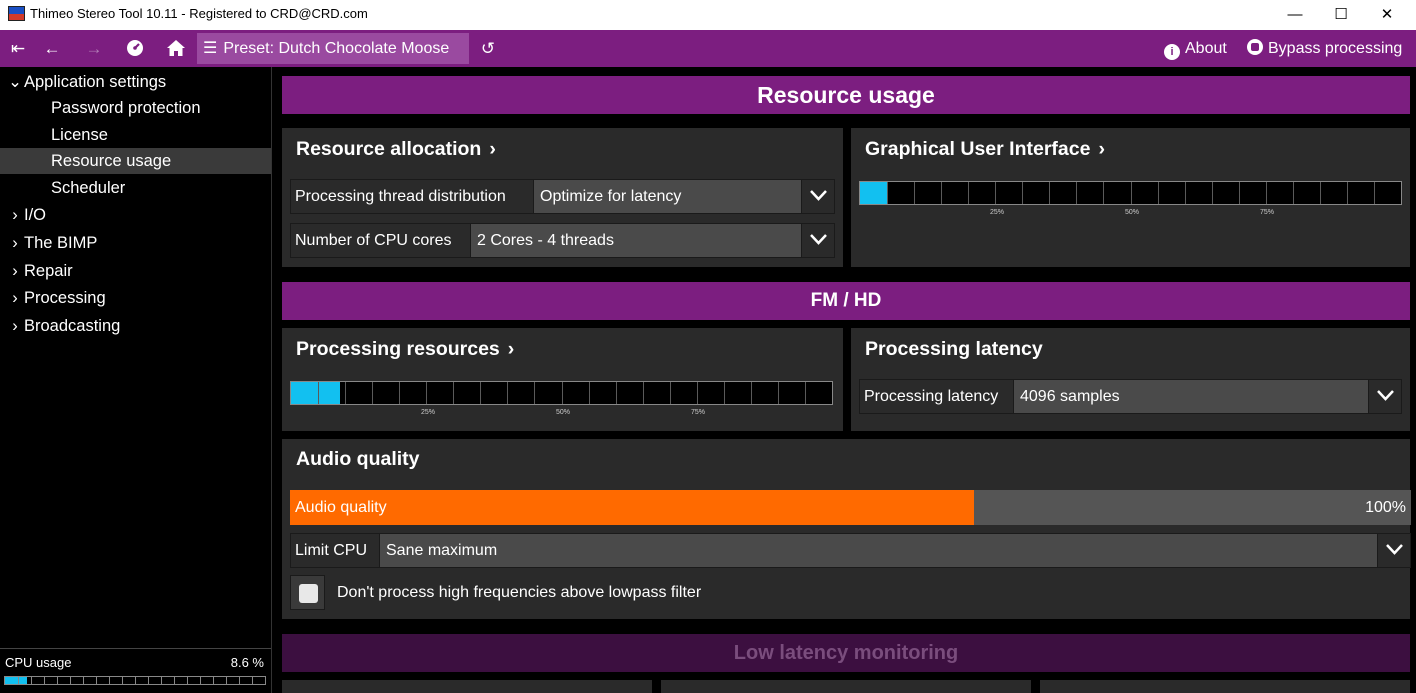  Describe the element at coordinates (1206, 48) in the screenshot. I see `about-label: About` at that location.